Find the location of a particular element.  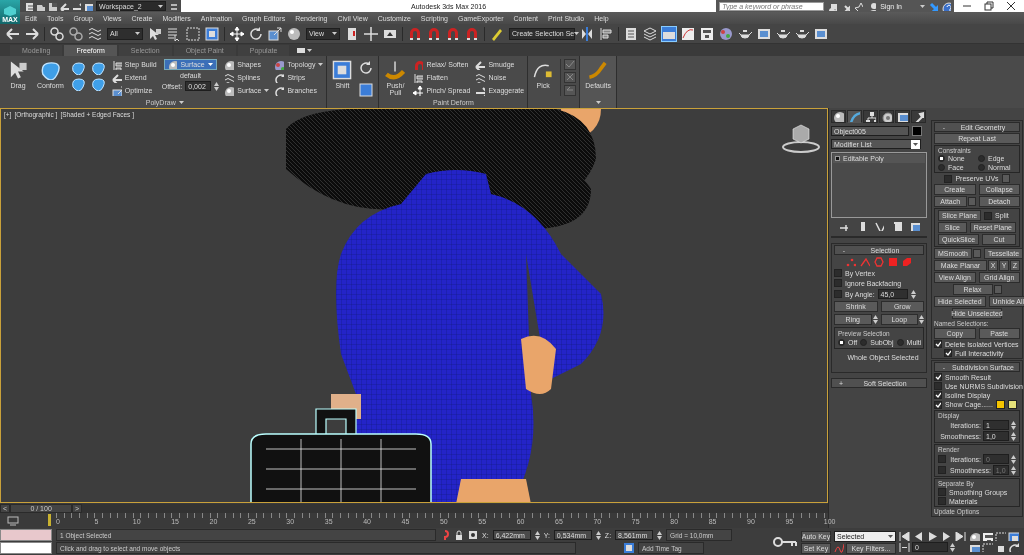

menu-icon is located at coordinates (173, 6).